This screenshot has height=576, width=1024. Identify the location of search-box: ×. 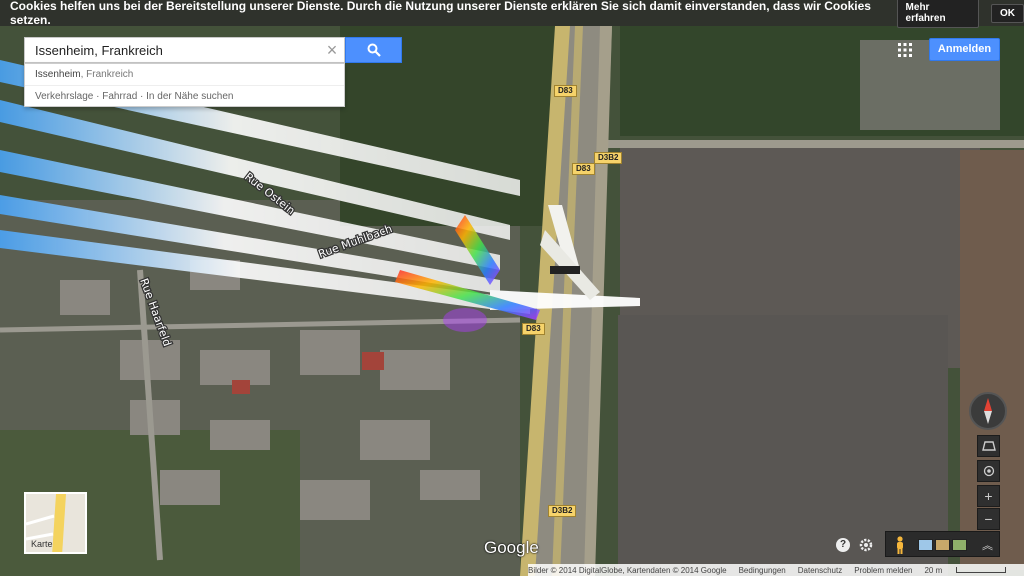
(184, 50).